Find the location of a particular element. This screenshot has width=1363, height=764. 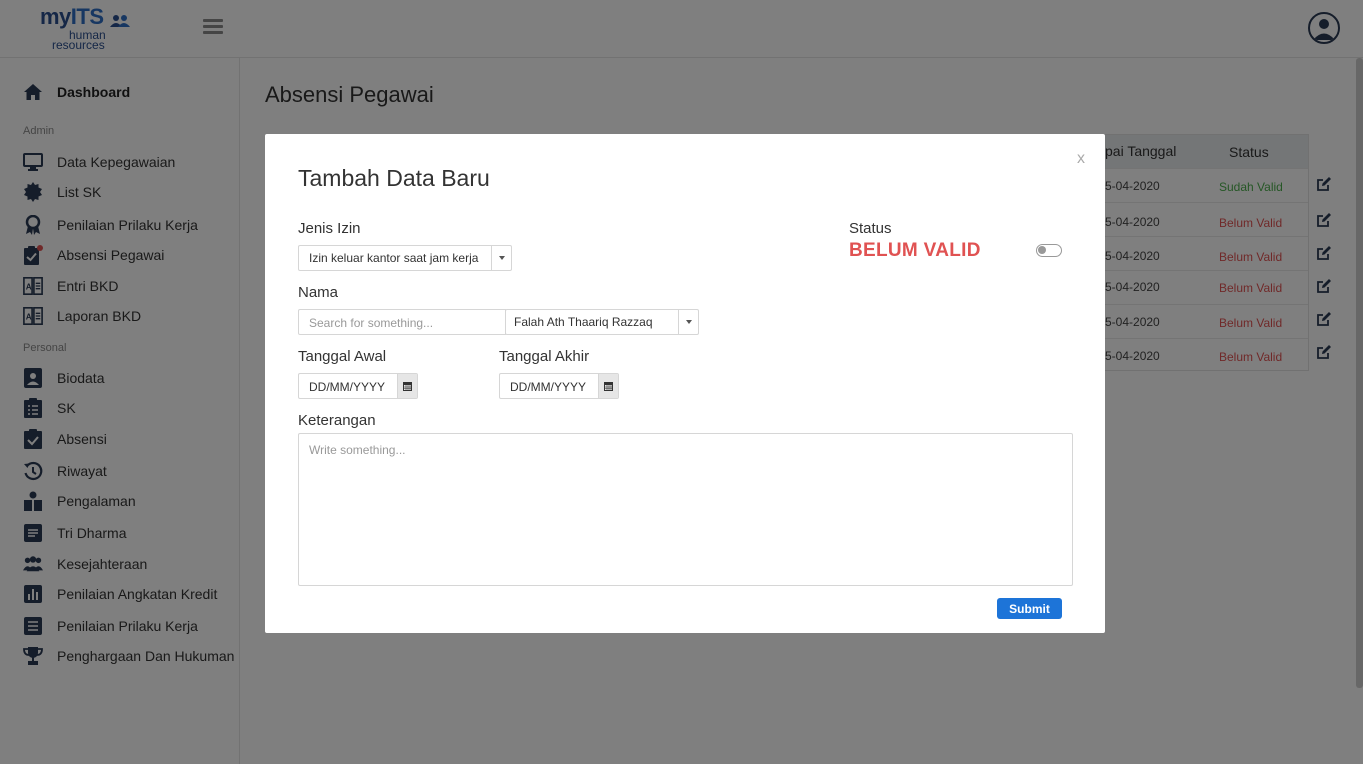

tanggal-awal-placeholder: DD/MM/YYYY is located at coordinates (347, 387).